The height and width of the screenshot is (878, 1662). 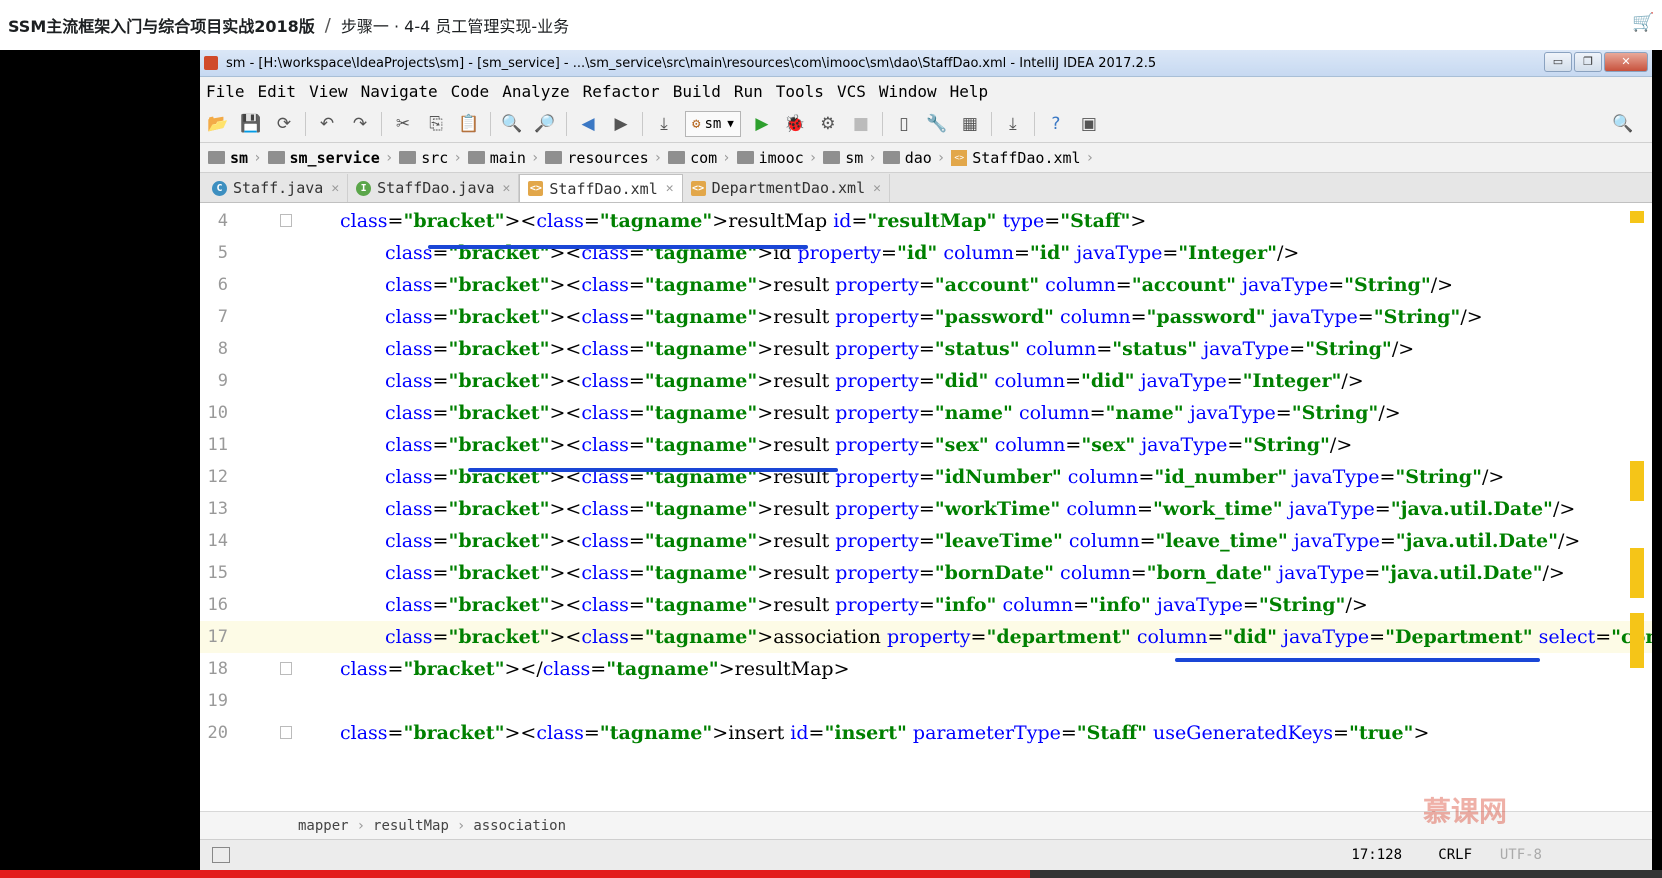 I want to click on run-config-select: ⚙ sm ▼, so click(x=713, y=123).